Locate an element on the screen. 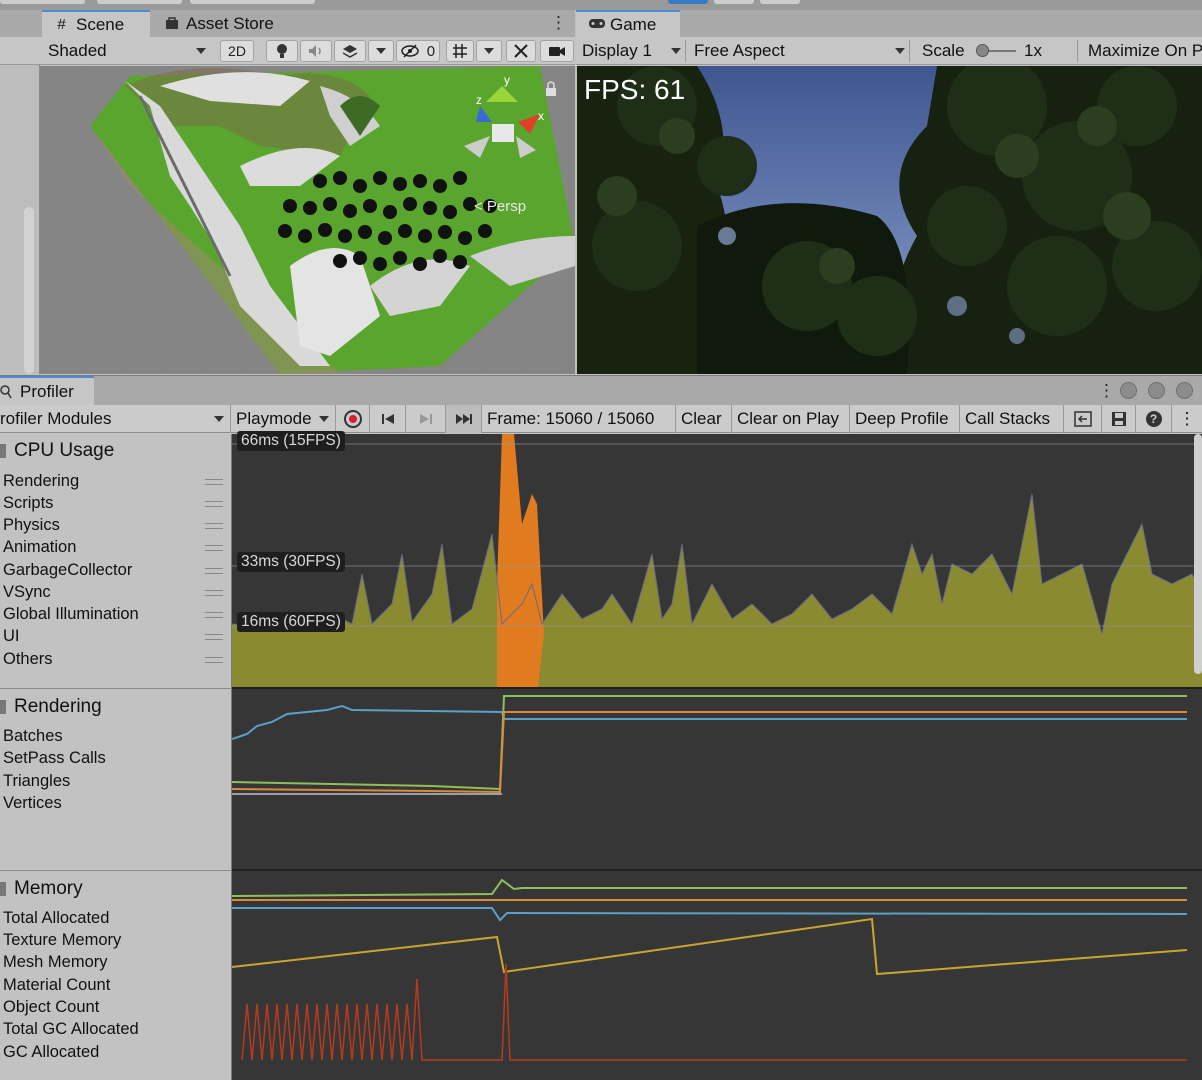 Image resolution: width=1202 pixels, height=1080 pixels. scene-toolbar: Shaded 2D 0 is located at coordinates (287, 51).